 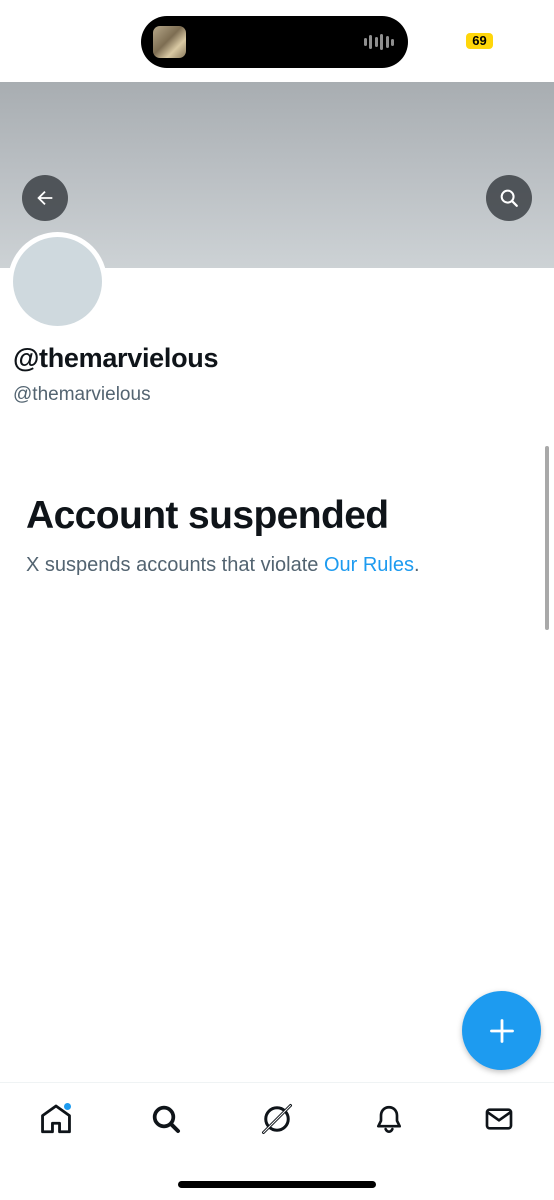 I want to click on dynamic-island, so click(x=274, y=42).